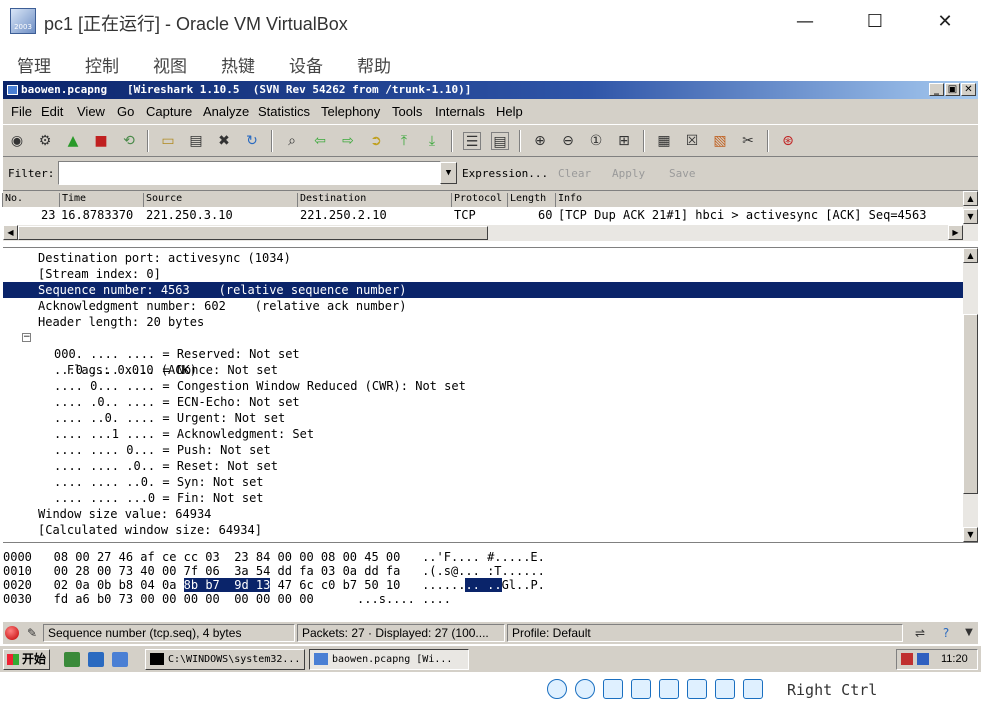 The image size is (981, 708). I want to click on display-filters-icon: ☒, so click(692, 141).